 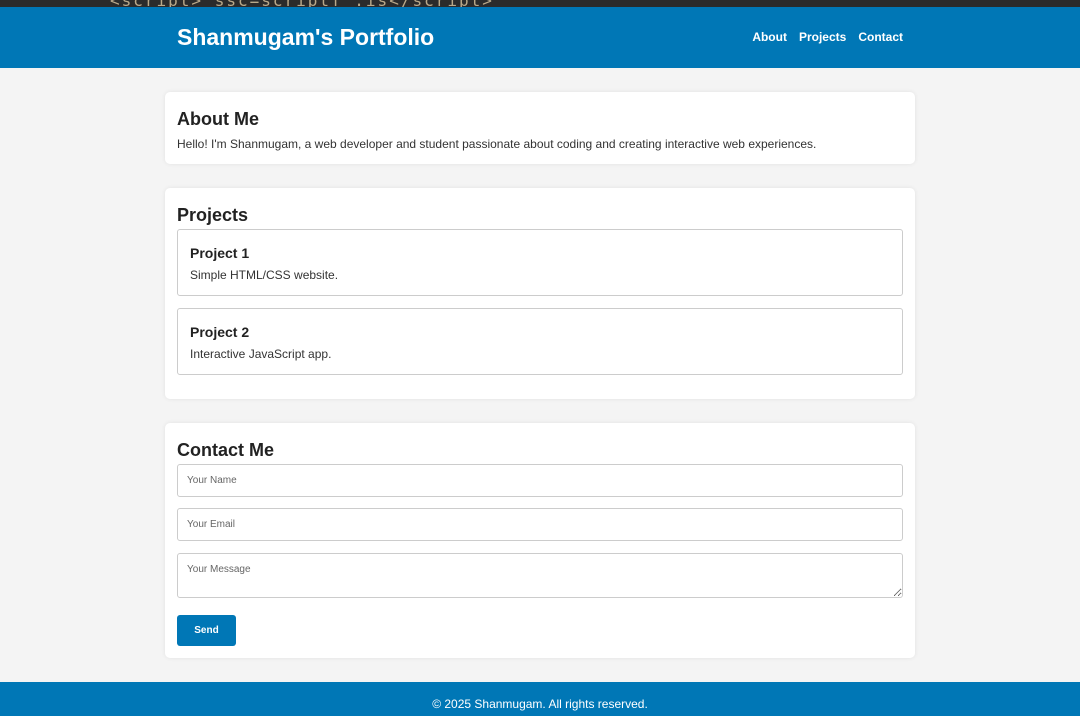 What do you see at coordinates (540, 524) in the screenshot?
I see `email-input` at bounding box center [540, 524].